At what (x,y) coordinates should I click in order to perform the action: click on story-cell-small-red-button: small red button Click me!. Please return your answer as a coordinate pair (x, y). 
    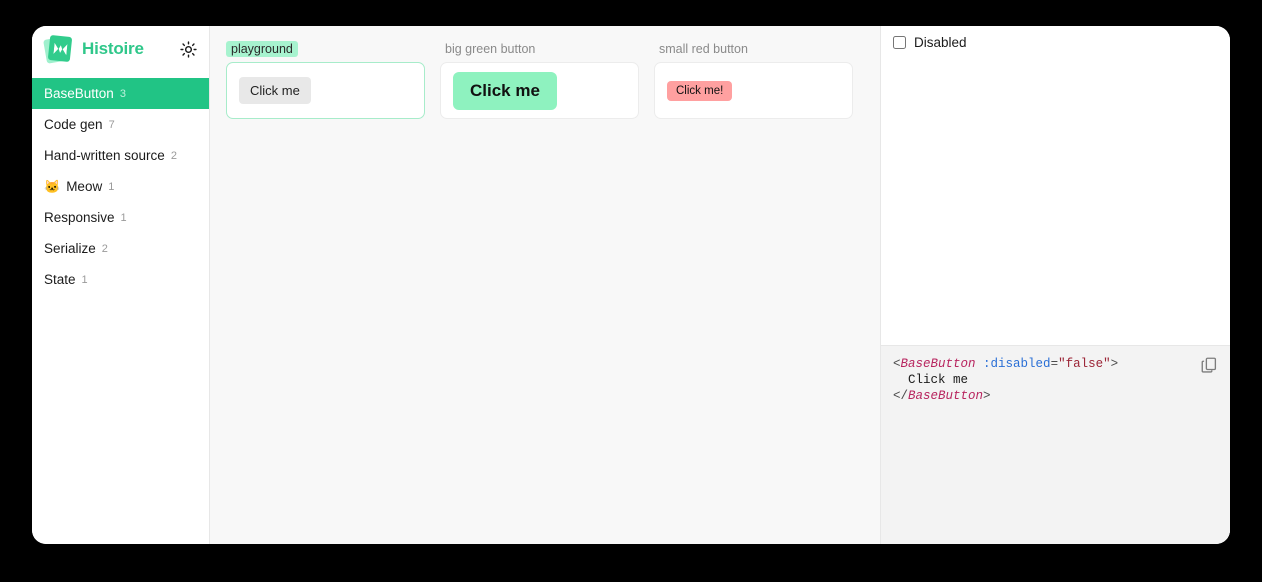
    Looking at the image, I should click on (753, 79).